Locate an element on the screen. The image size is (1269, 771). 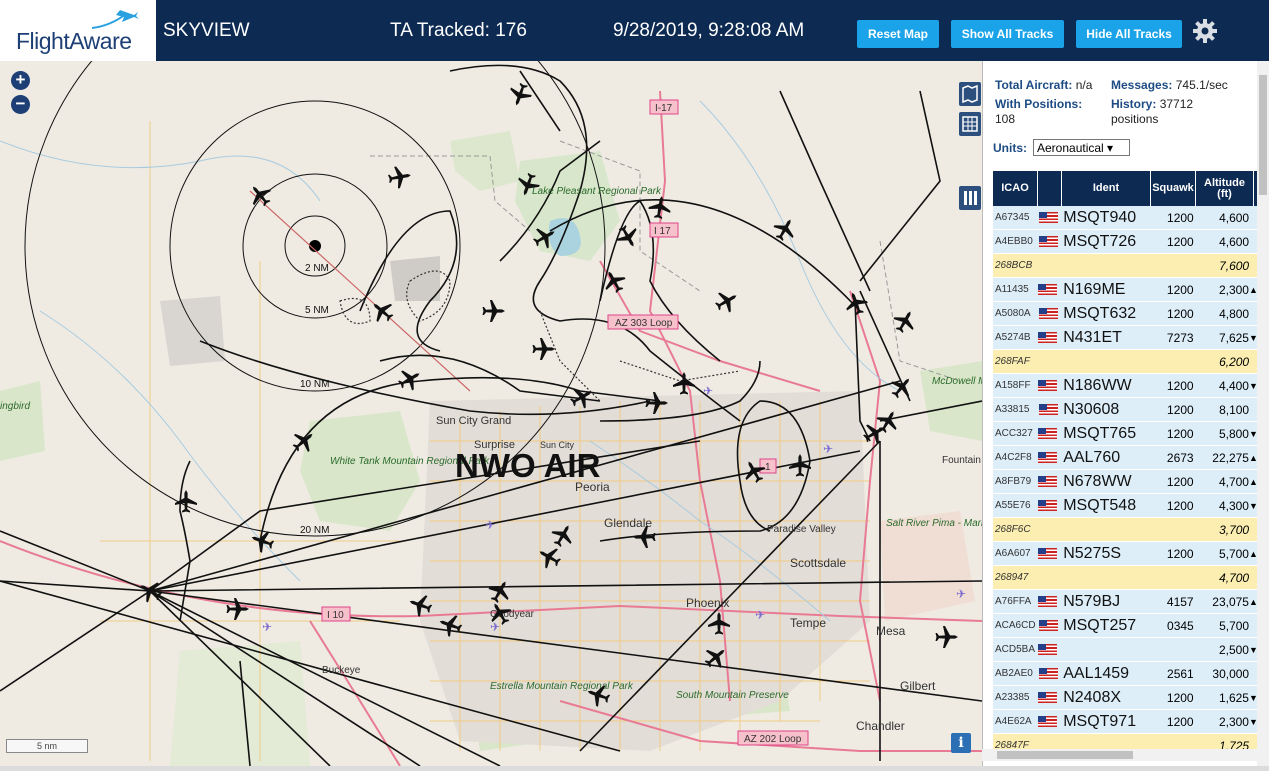
label-fountain: Fountain is located at coordinates (961, 460).